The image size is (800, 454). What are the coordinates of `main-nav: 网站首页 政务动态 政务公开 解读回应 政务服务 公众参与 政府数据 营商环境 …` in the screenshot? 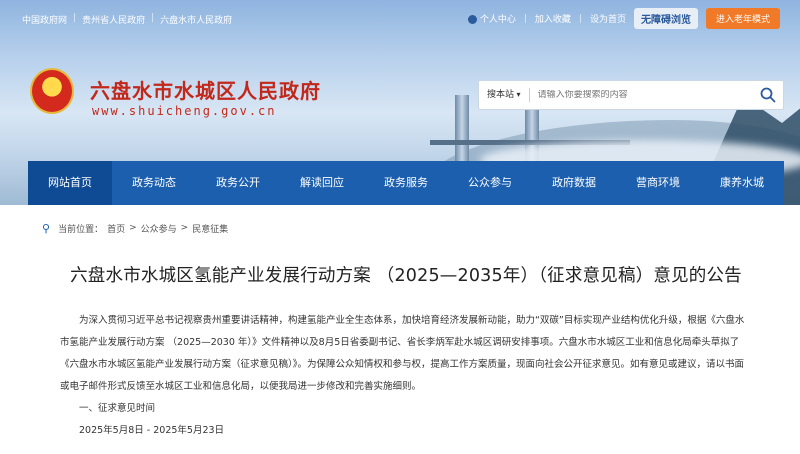 It's located at (406, 183).